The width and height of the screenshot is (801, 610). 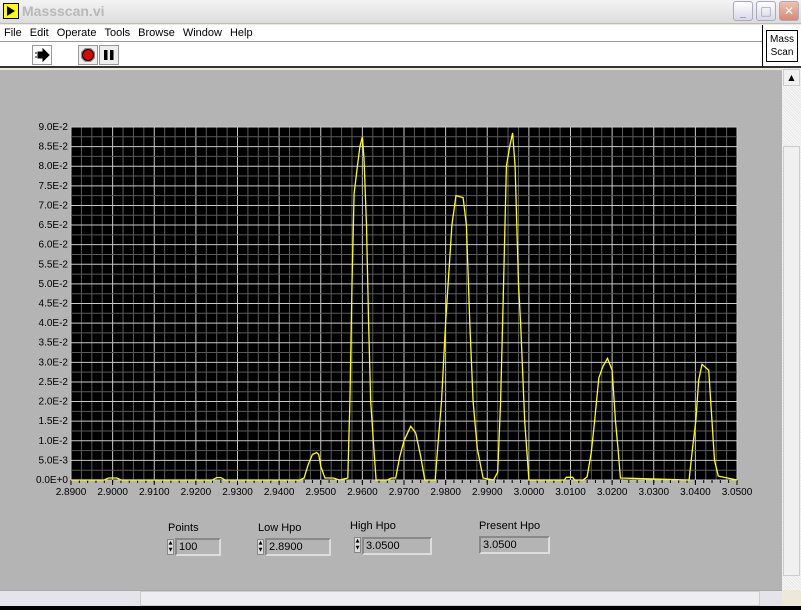 I want to click on y-tick-label: 7.0E-2, so click(x=54, y=205).